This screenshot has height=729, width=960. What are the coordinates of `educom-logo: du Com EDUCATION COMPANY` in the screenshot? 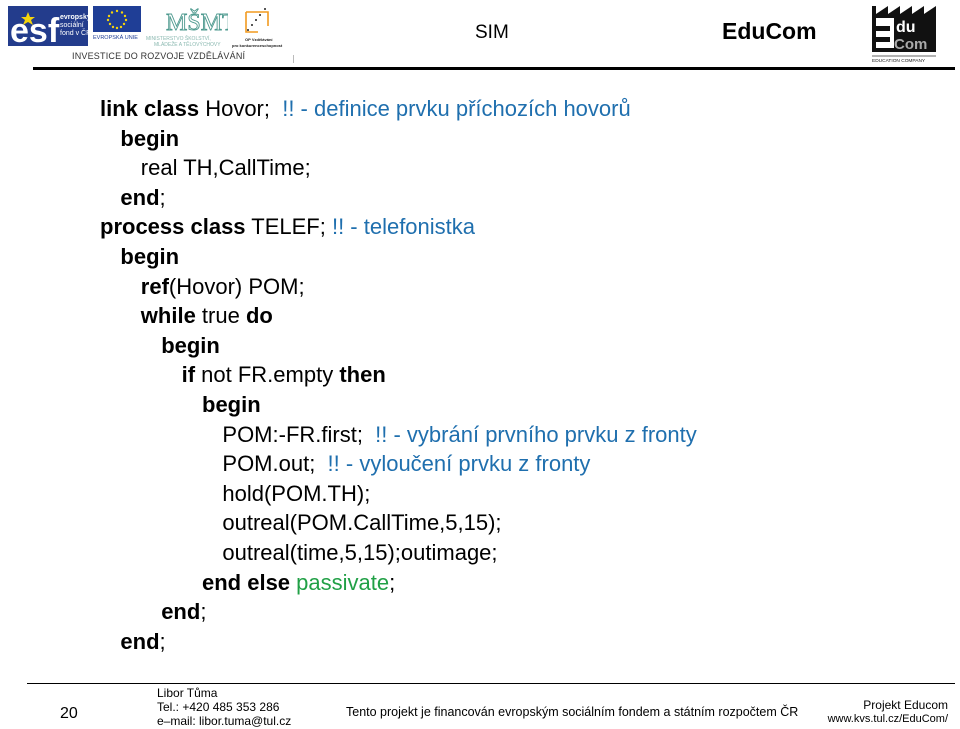 It's located at (904, 35).